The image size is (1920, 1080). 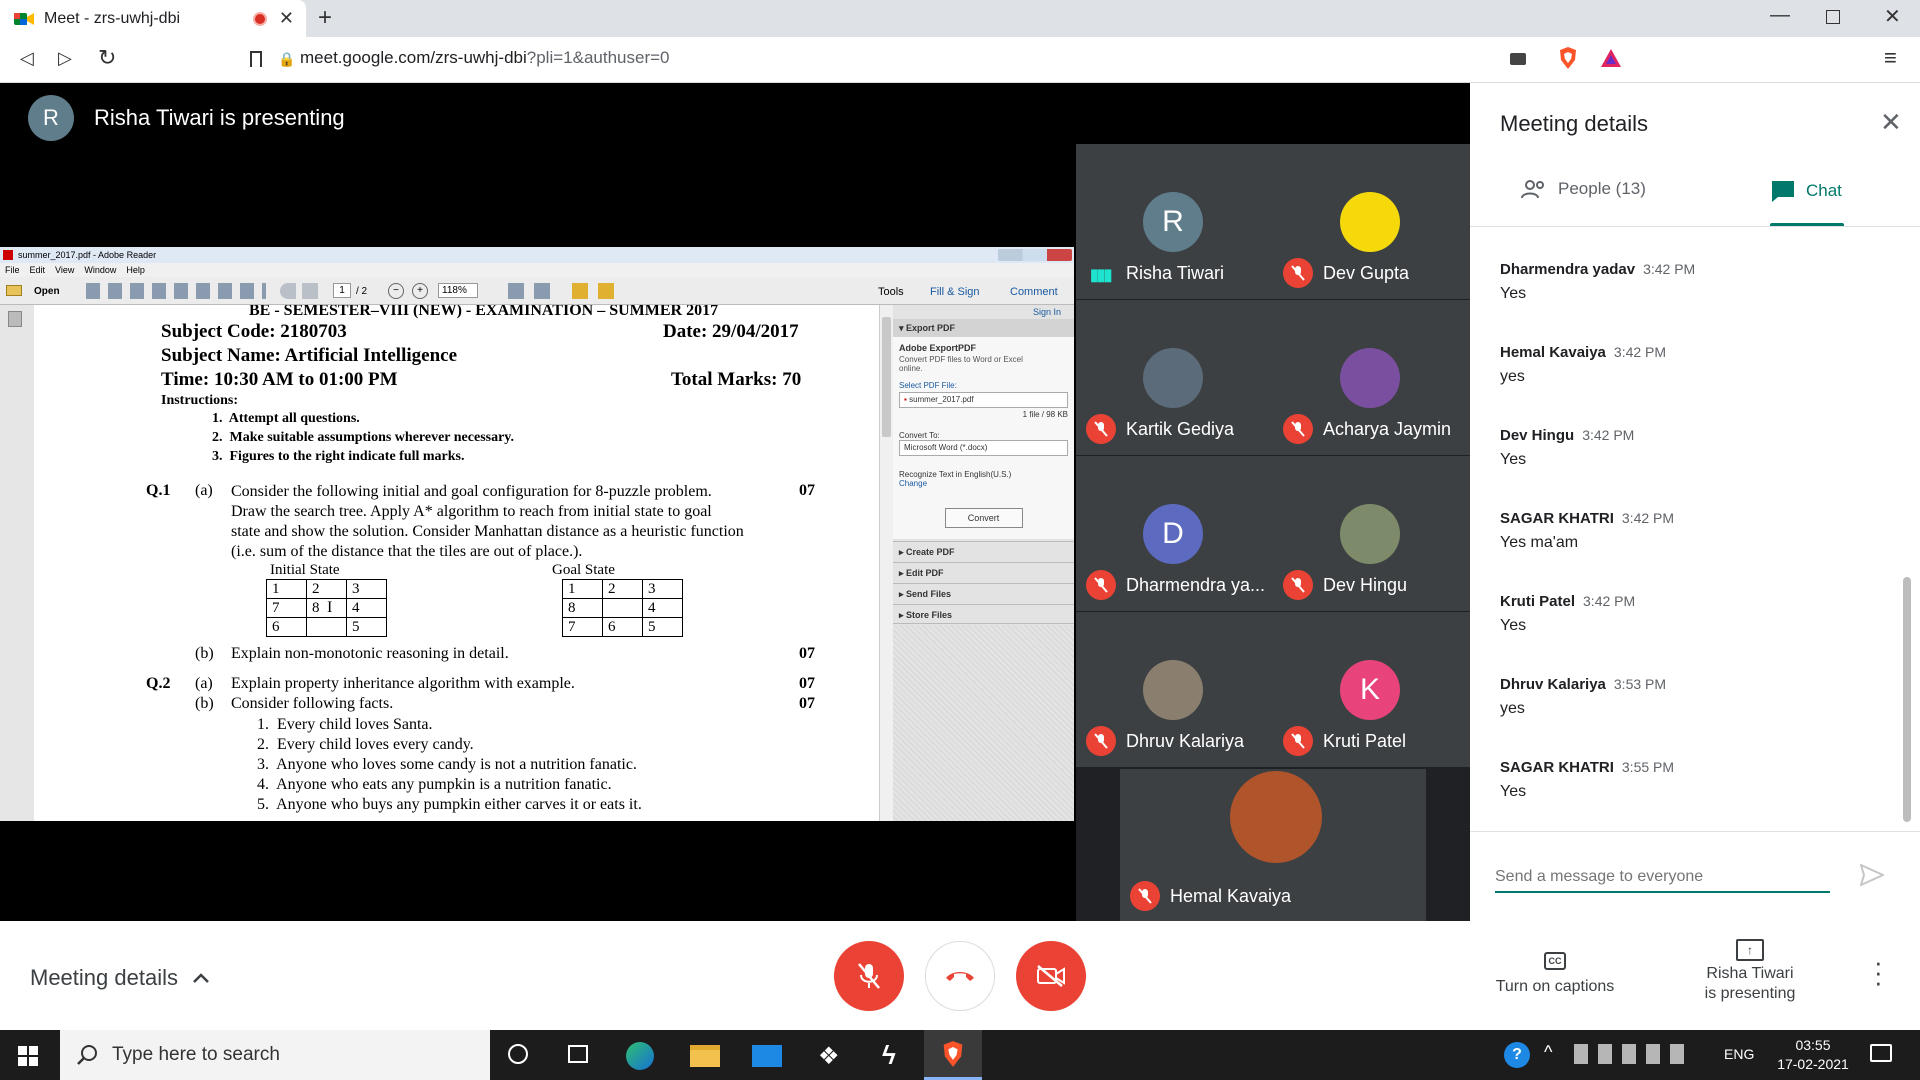 I want to click on people-tab: People (13), so click(x=1583, y=189).